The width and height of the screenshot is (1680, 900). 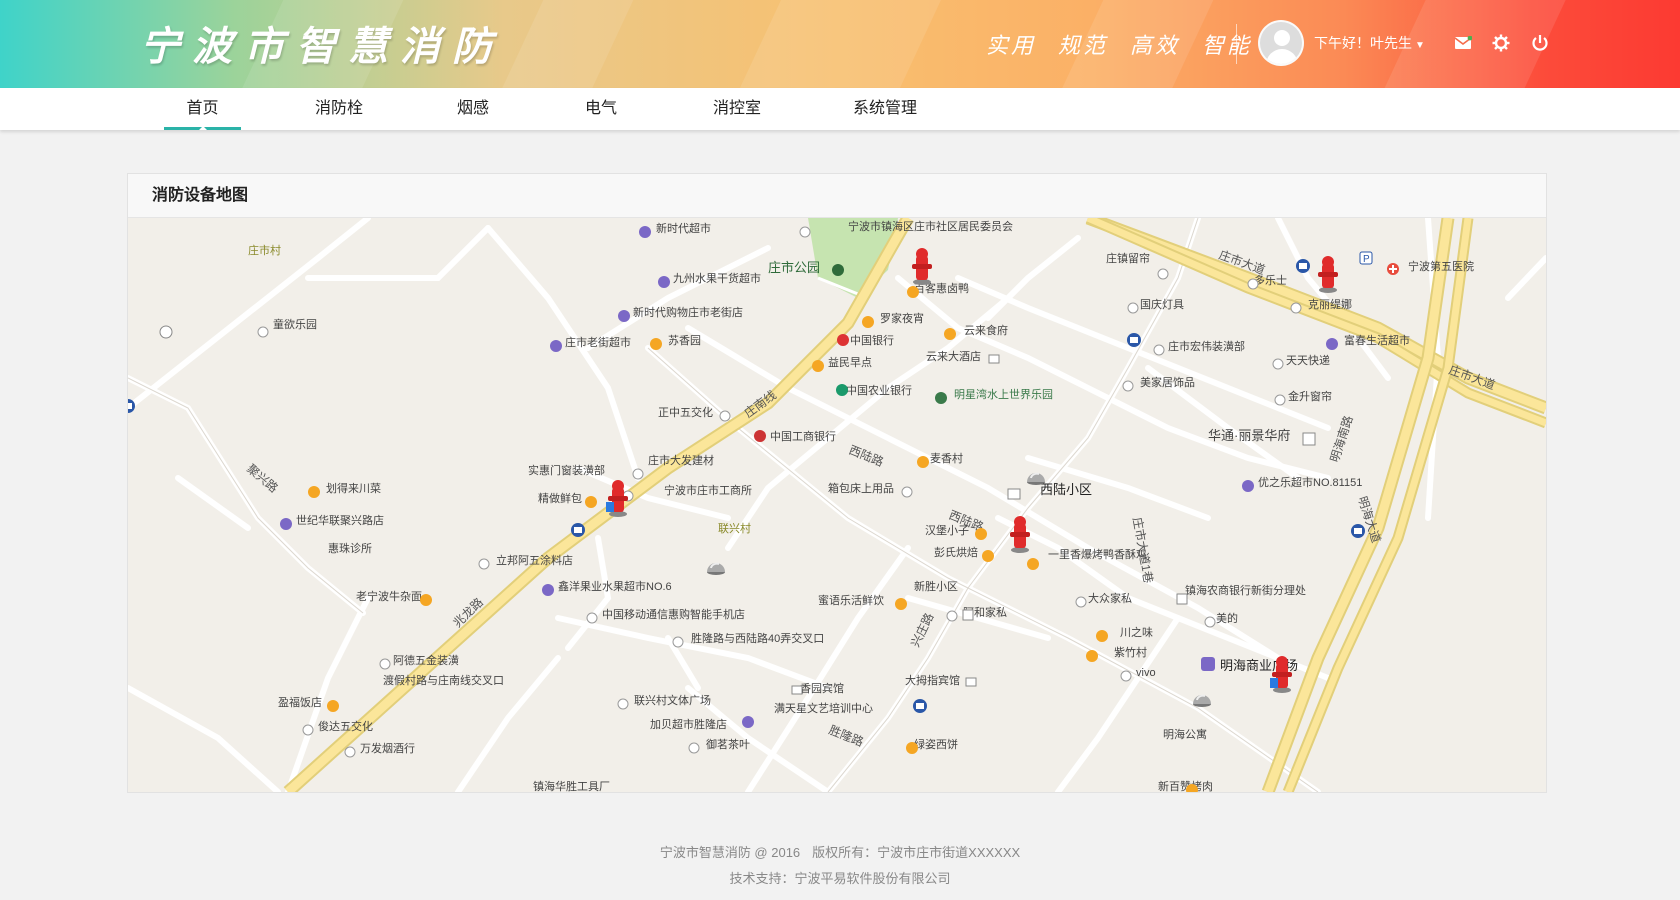 I want to click on poi-label: 紫竹村, so click(x=1130, y=652).